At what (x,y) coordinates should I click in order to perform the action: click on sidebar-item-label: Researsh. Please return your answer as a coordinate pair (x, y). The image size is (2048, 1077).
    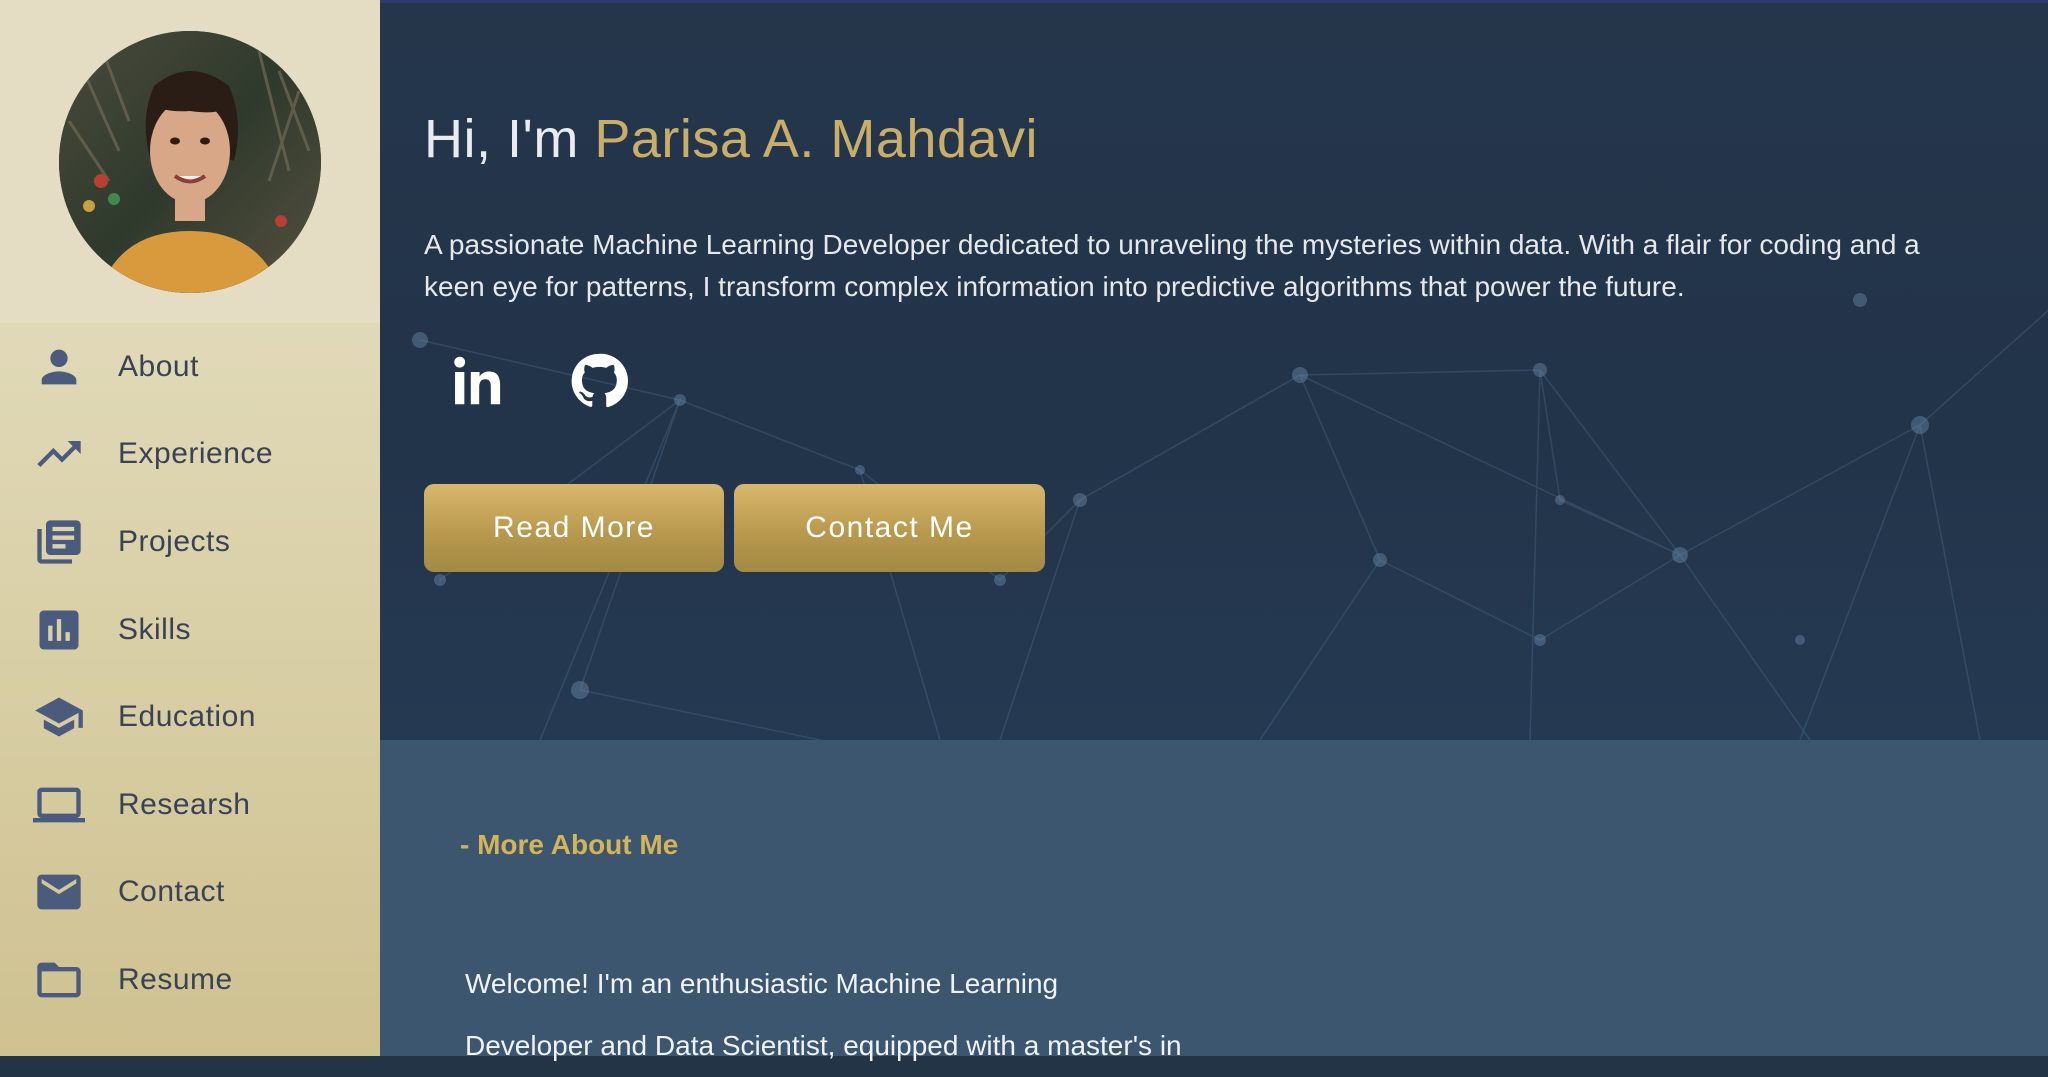
    Looking at the image, I should click on (184, 804).